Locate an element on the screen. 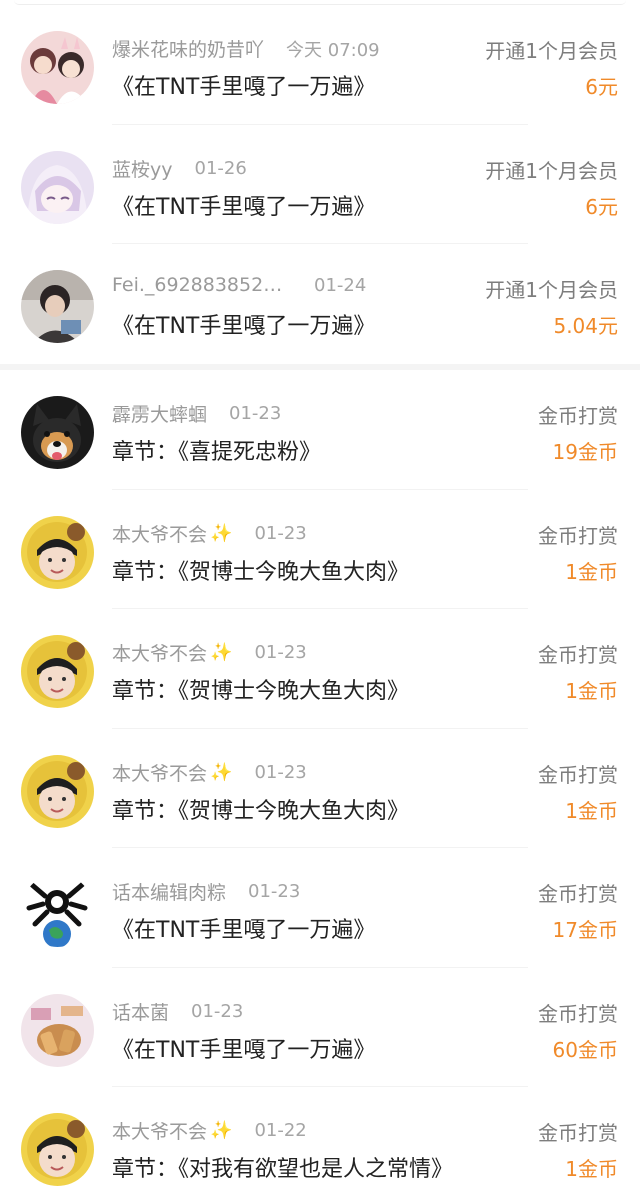  record-meta: 话本菌 01-23 is located at coordinates (177, 1011).